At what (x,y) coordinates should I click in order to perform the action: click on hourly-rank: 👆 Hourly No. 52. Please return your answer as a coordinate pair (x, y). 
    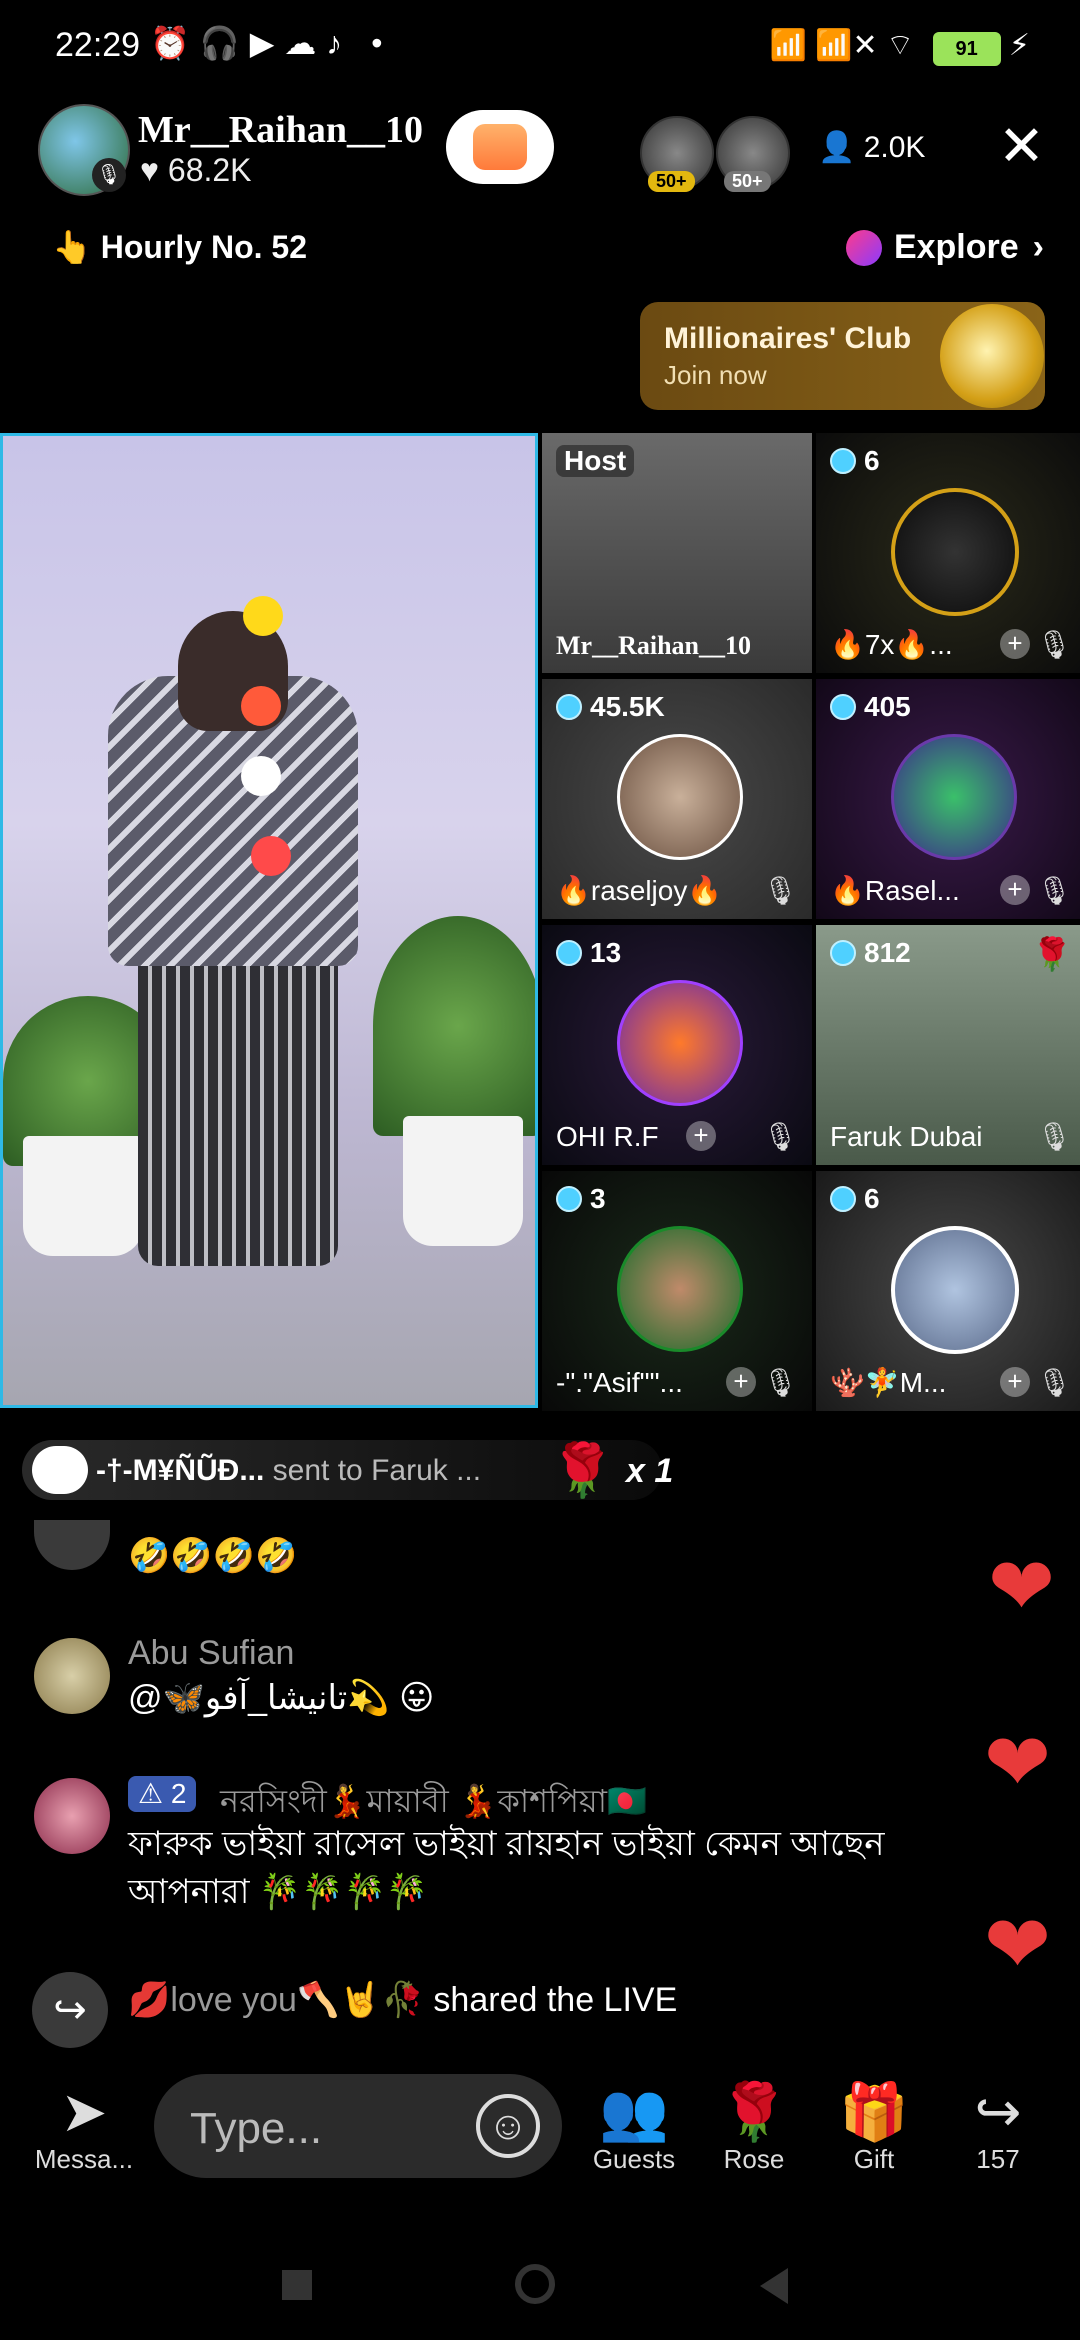
    Looking at the image, I should click on (179, 247).